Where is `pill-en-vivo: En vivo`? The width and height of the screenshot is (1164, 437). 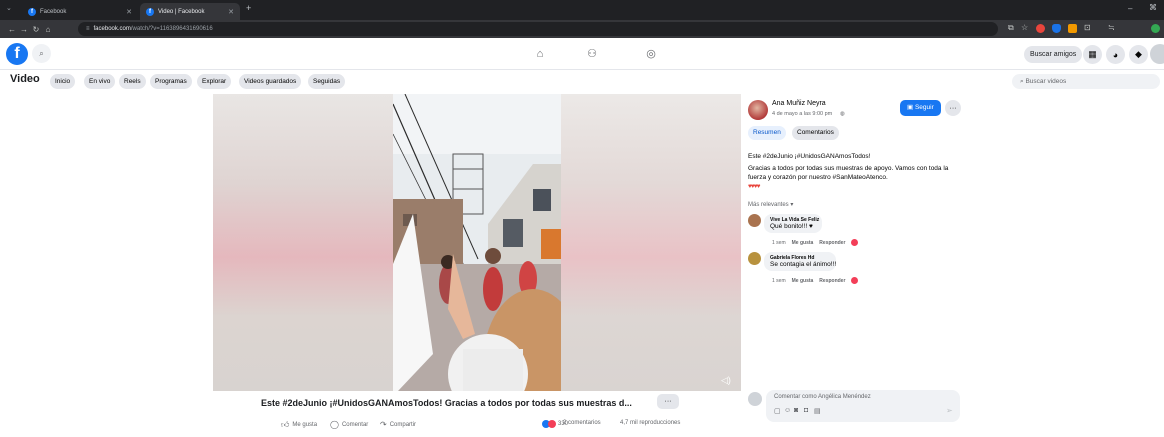 pill-en-vivo: En vivo is located at coordinates (100, 81).